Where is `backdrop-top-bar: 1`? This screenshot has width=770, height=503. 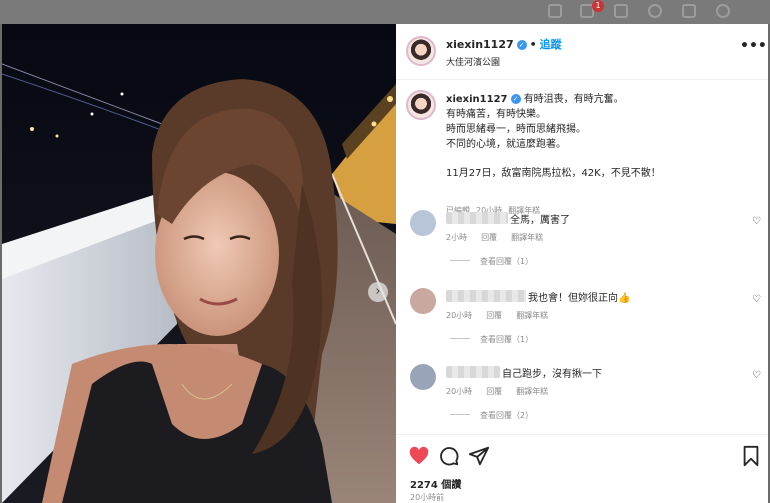
backdrop-top-bar: 1 is located at coordinates (385, 12).